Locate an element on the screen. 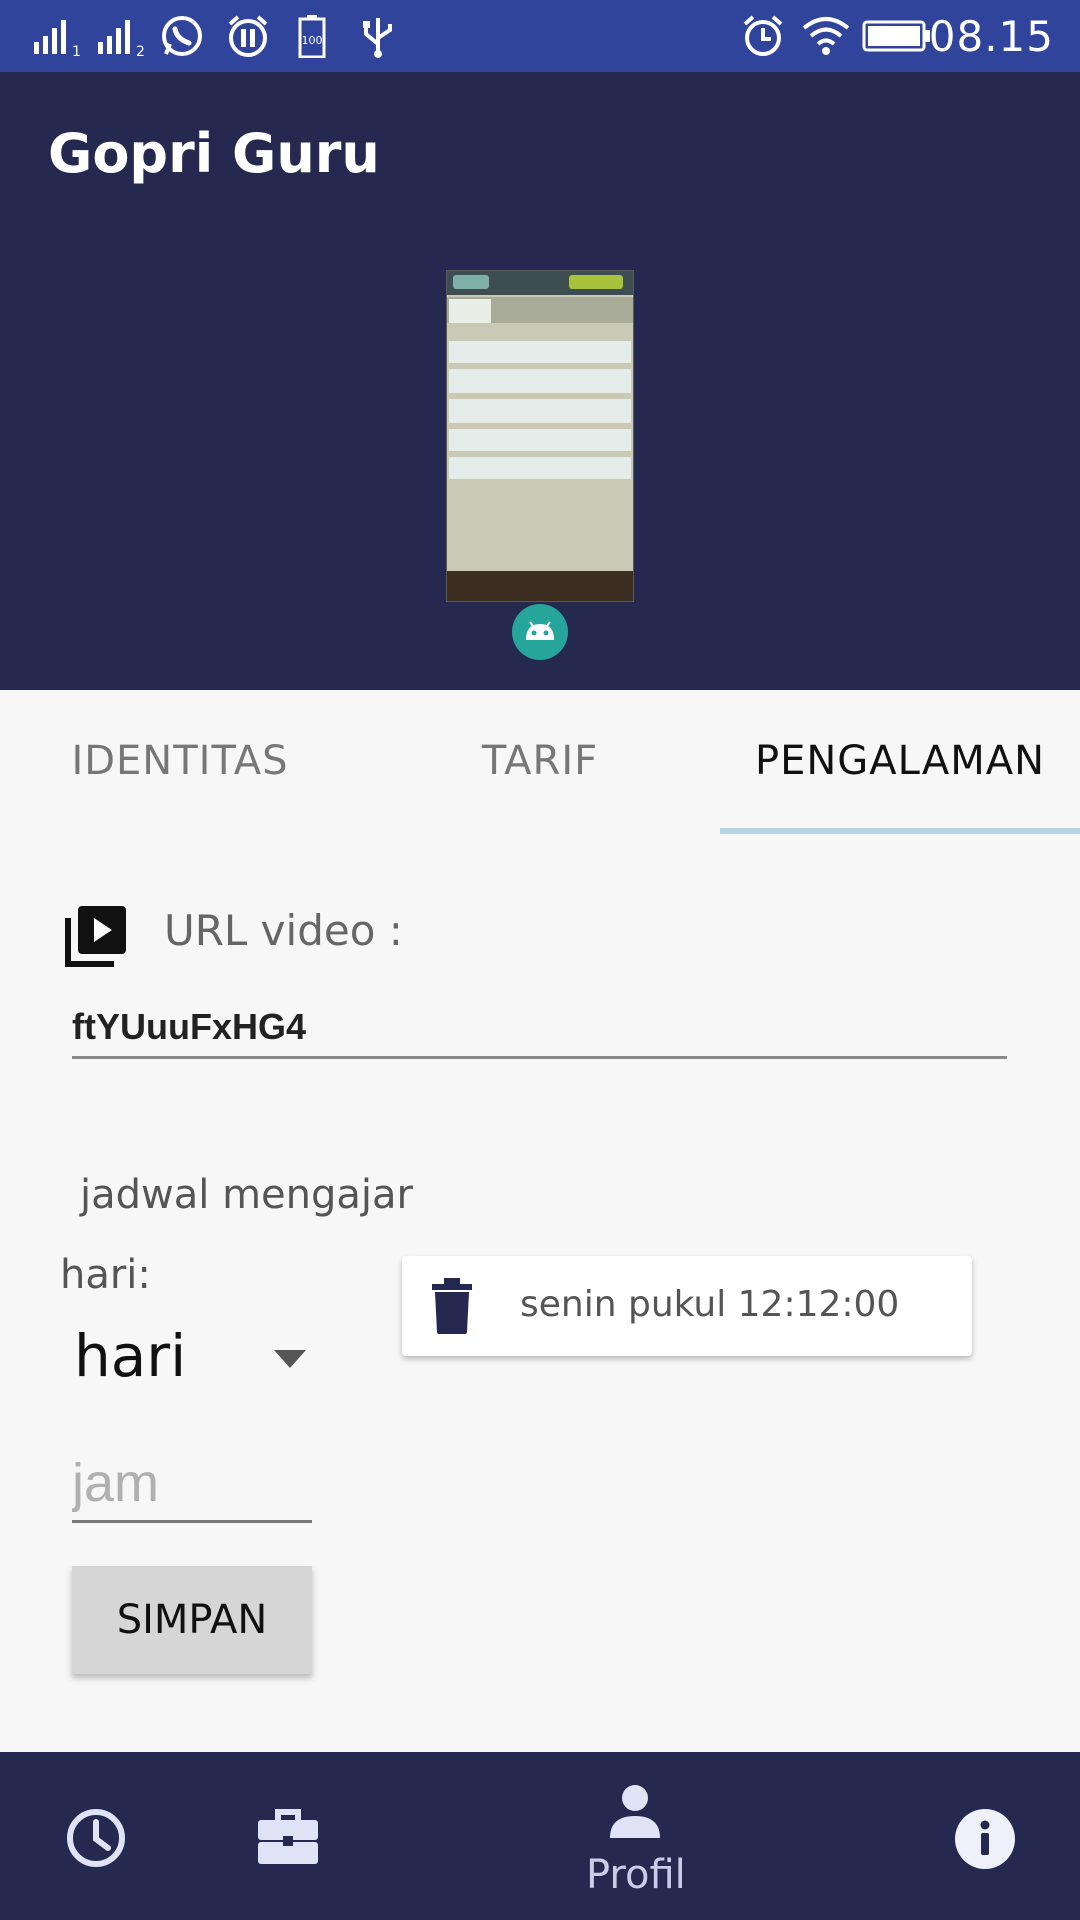  status-bar: 1 2 100 08.15 is located at coordinates (540, 36).